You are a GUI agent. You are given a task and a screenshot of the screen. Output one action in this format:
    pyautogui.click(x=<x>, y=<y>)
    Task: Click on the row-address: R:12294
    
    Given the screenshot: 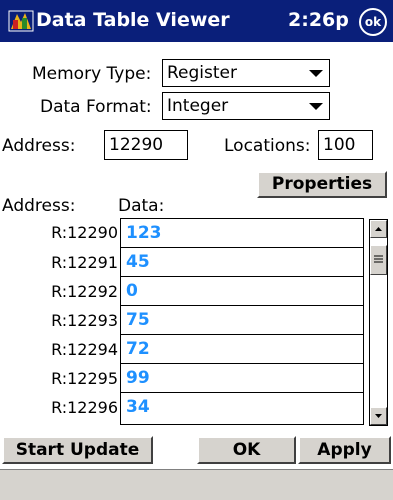 What is the action you would take?
    pyautogui.click(x=84, y=349)
    